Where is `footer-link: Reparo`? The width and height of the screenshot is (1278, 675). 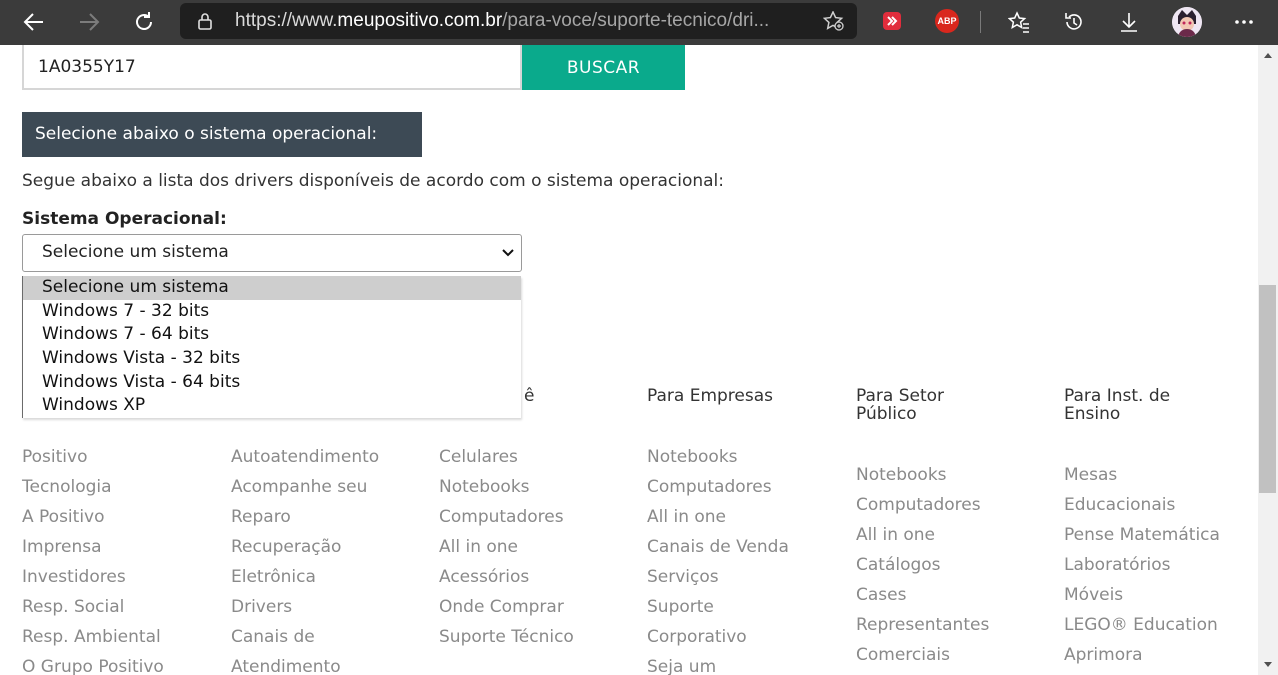
footer-link: Reparo is located at coordinates (305, 517).